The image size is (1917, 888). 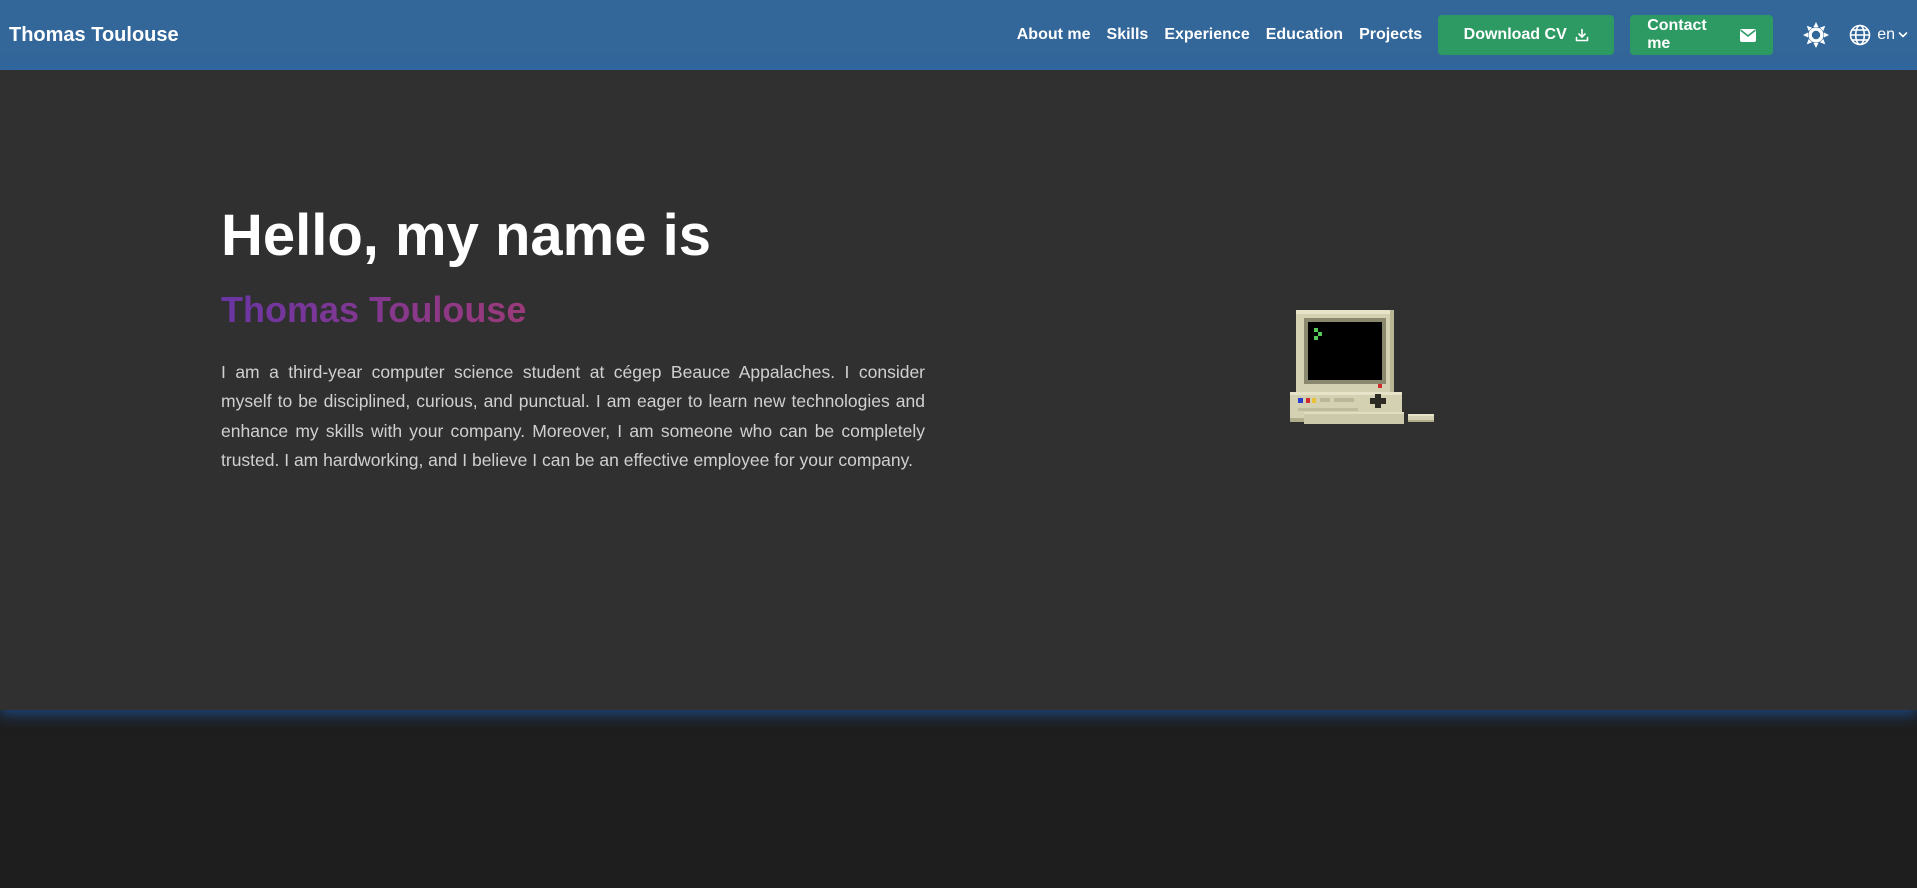 I want to click on sun-icon, so click(x=1816, y=35).